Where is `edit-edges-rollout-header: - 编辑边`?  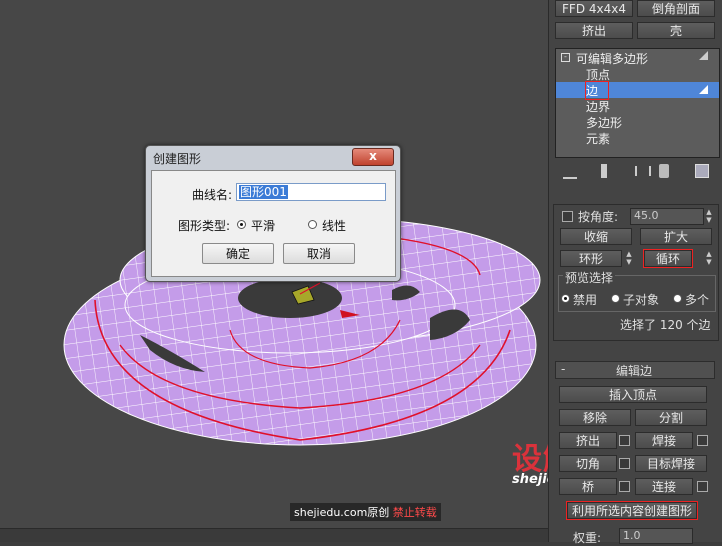
edit-edges-rollout-header: - 编辑边 is located at coordinates (635, 370).